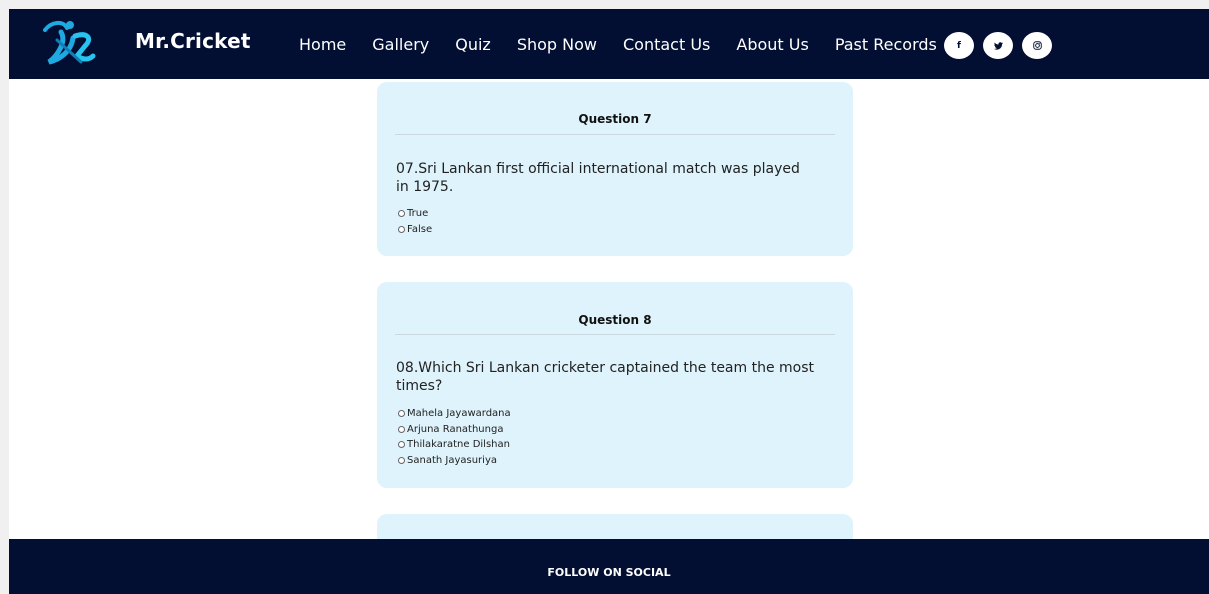 The height and width of the screenshot is (594, 1209). I want to click on nav-gallery: Gallery, so click(400, 44).